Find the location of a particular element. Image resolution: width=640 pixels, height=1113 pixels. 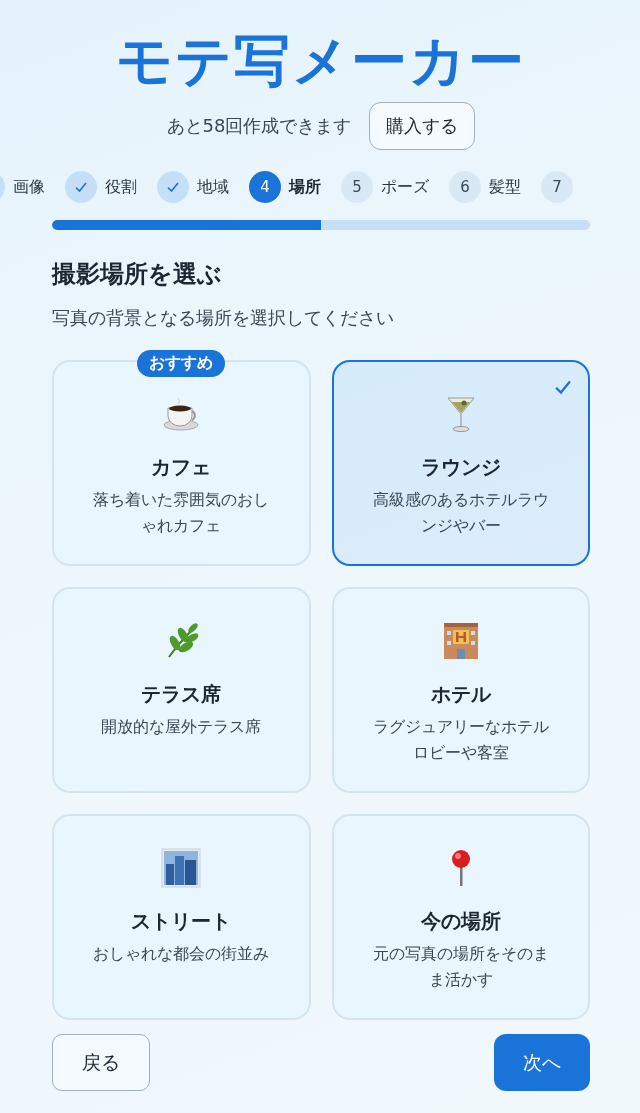

remaining-count-text: あと58回作成できます is located at coordinates (259, 126).